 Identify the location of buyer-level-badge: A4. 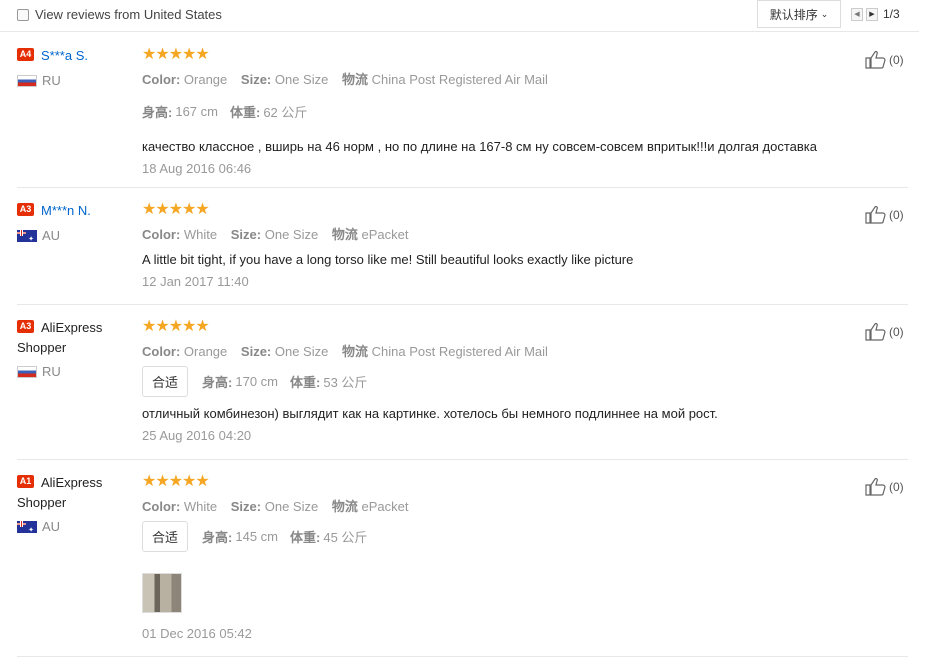
(25, 54).